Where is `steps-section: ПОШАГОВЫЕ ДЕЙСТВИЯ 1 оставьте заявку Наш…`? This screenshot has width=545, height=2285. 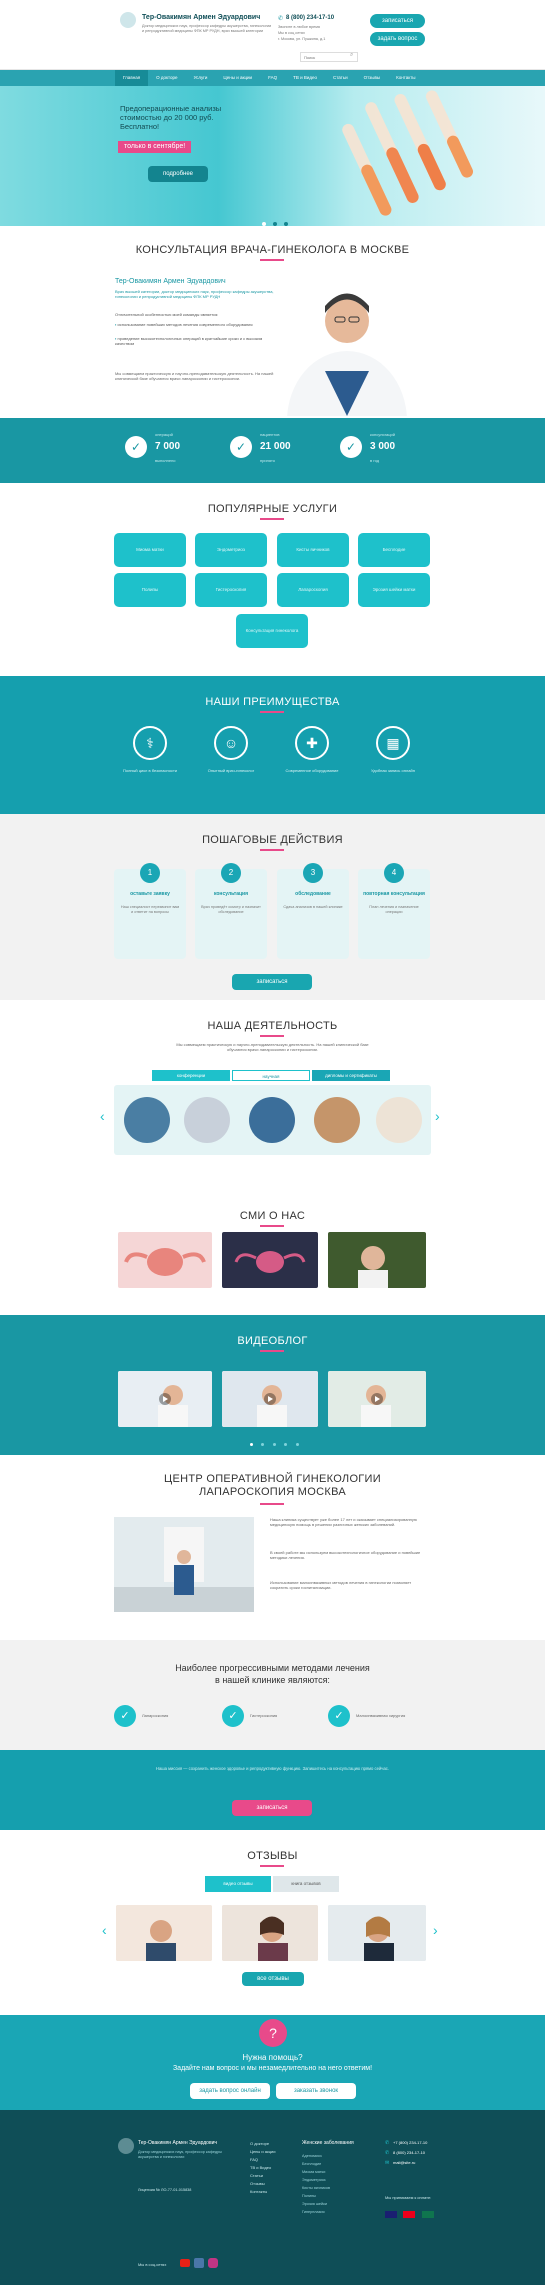
steps-section: ПОШАГОВЫЕ ДЕЙСТВИЯ 1 оставьте заявку Наш… is located at coordinates (272, 907).